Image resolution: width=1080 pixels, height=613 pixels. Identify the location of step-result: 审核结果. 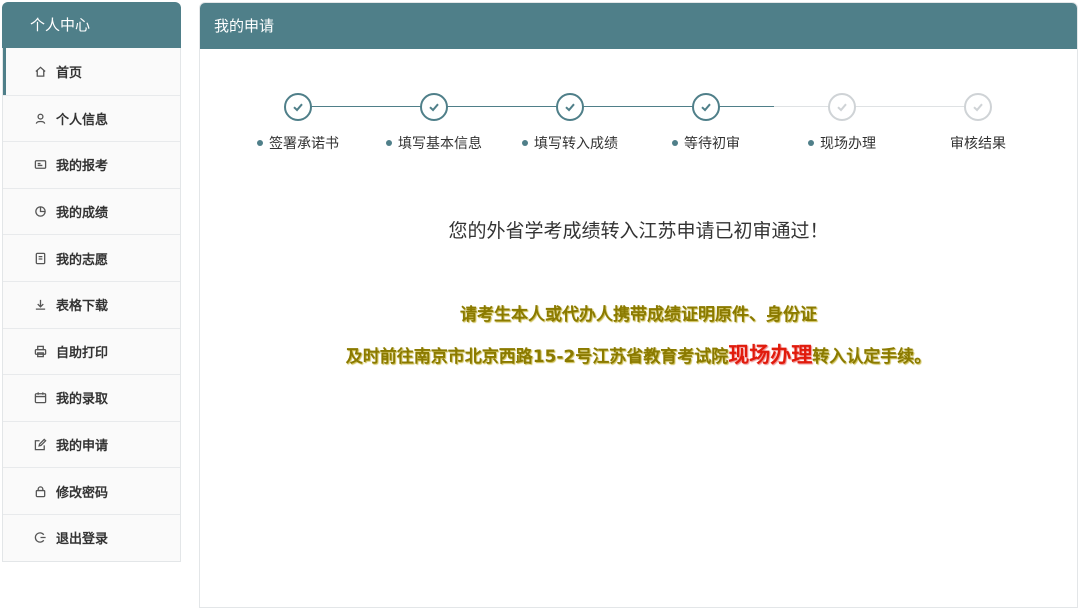
(978, 123).